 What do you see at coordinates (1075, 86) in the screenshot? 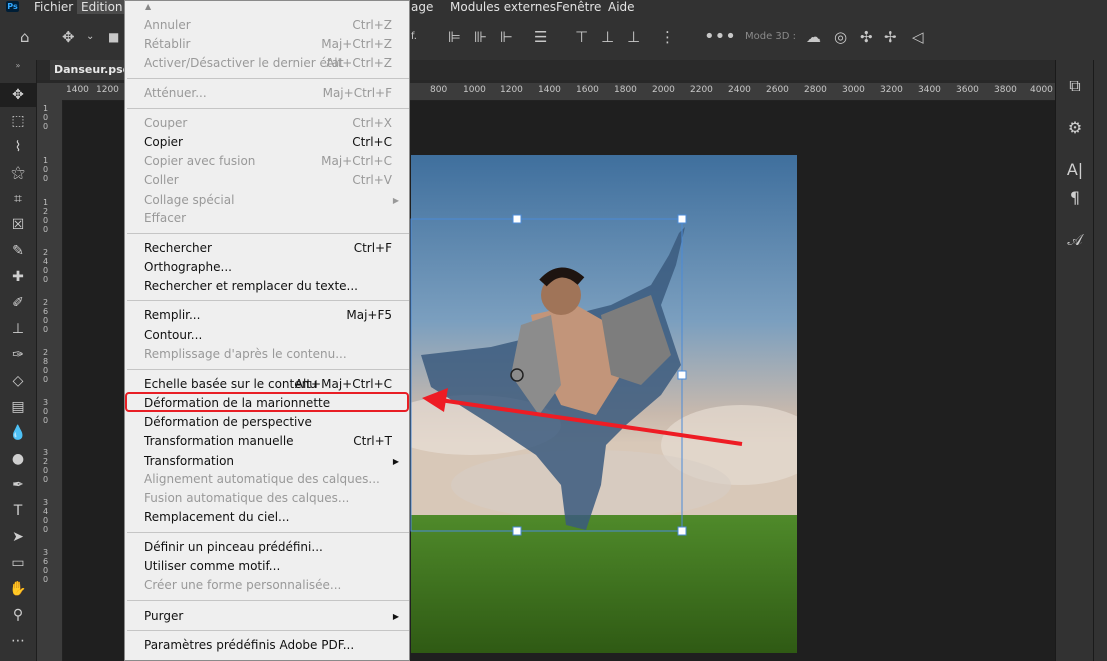
I see `history-panel-icon: ⧉` at bounding box center [1075, 86].